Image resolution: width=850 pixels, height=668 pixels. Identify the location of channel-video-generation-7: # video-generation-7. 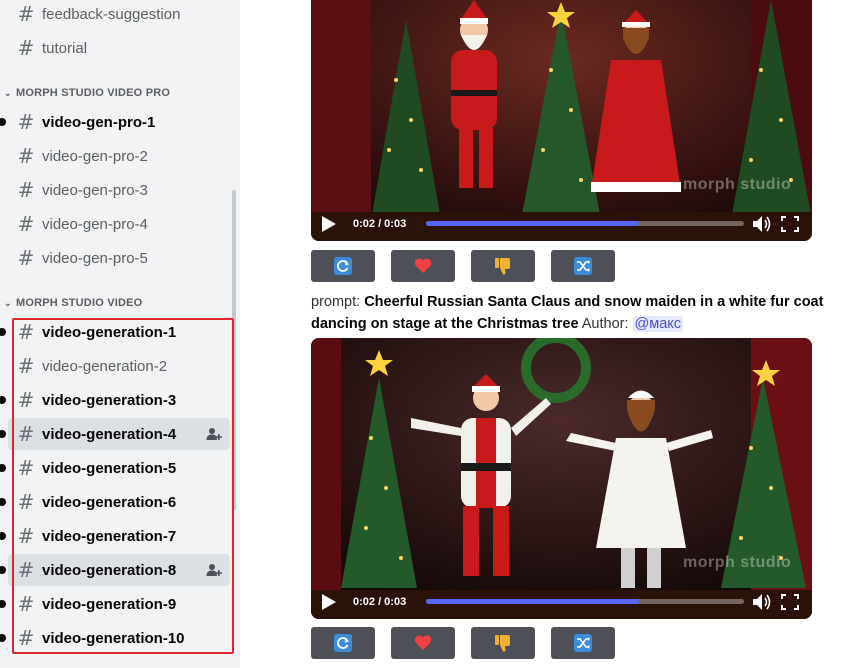
(115, 536).